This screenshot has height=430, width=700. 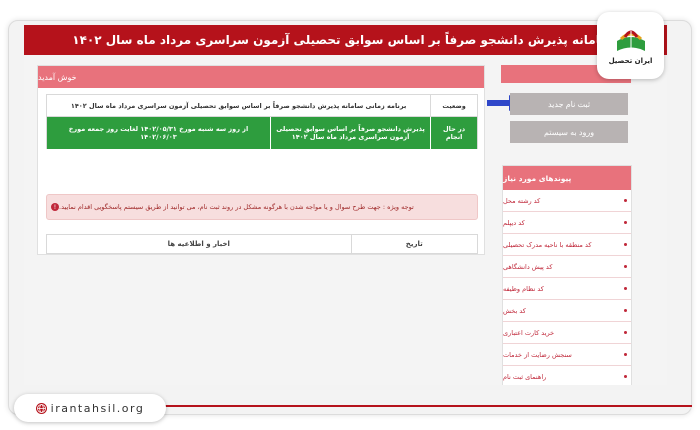 What do you see at coordinates (413, 244) in the screenshot?
I see `date-header: تاریخ` at bounding box center [413, 244].